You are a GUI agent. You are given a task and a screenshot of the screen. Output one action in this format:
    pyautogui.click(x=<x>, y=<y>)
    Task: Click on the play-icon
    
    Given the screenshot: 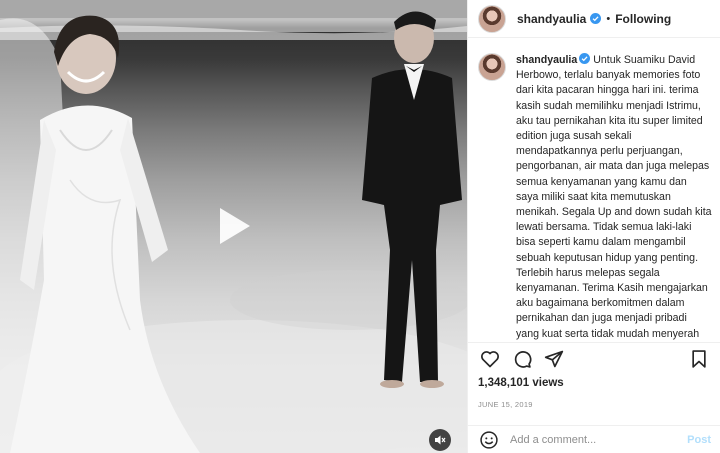 What is the action you would take?
    pyautogui.click(x=235, y=226)
    